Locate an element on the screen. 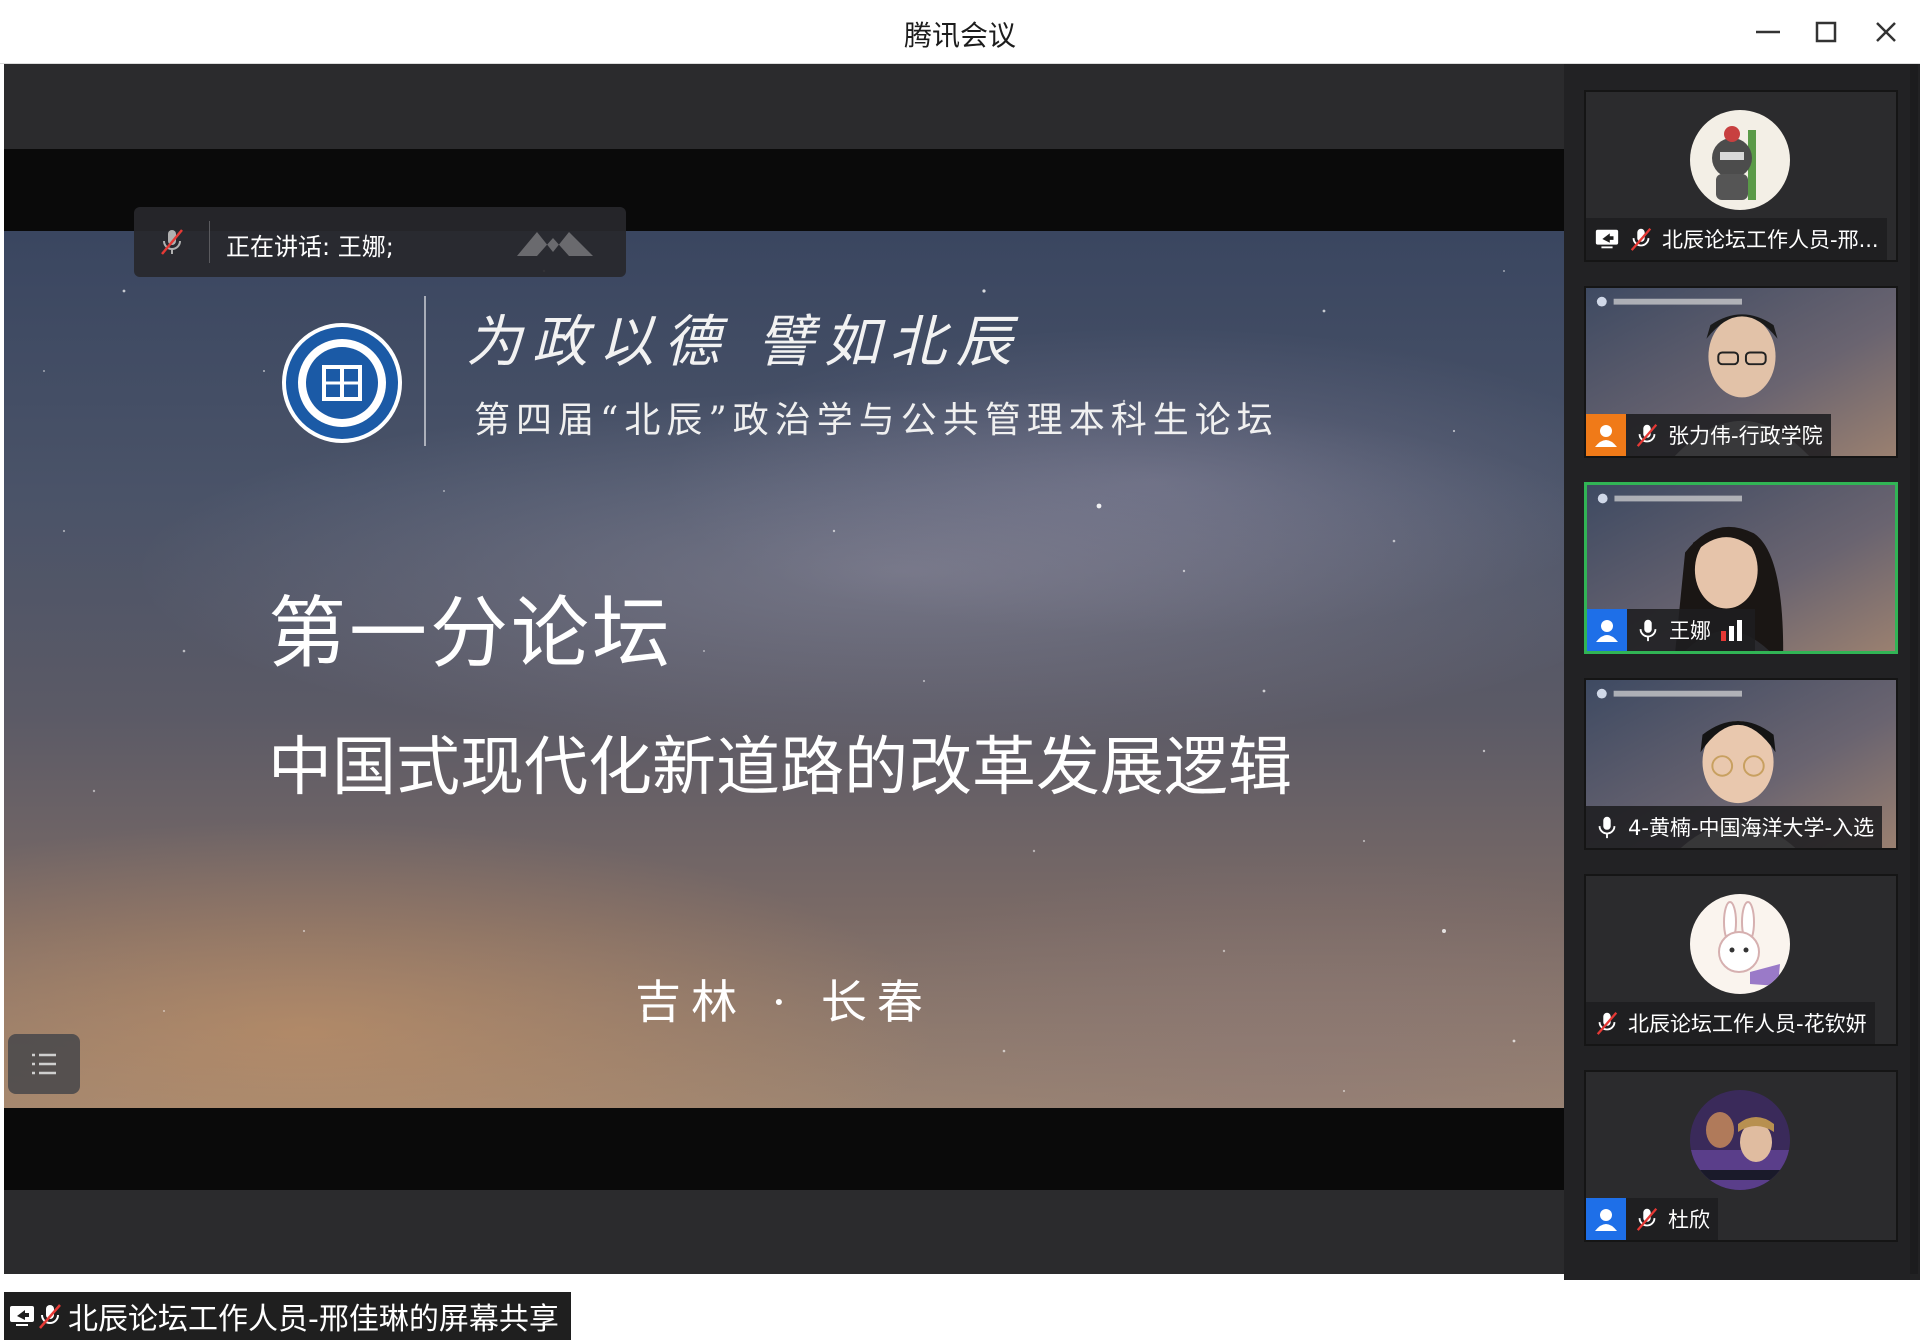  screen-share-label: 北辰论坛工作人员-邢佳琳的屏幕共享 is located at coordinates (287, 1316).